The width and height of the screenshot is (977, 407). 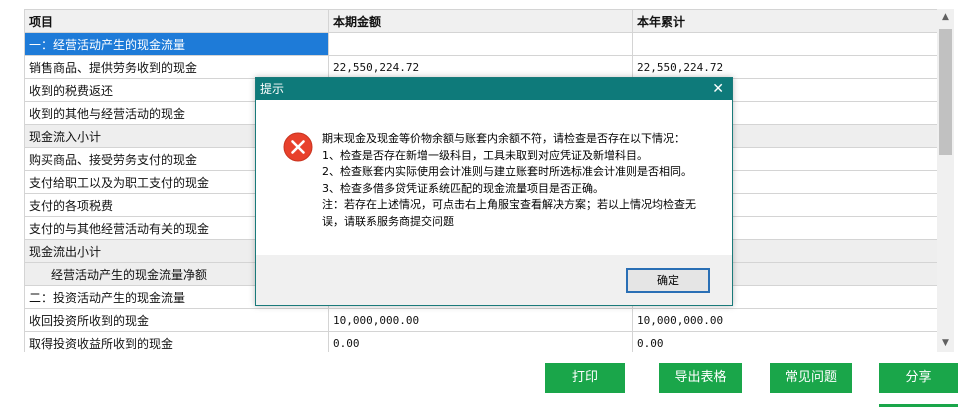 I want to click on dialog-title: 提示, so click(x=272, y=89).